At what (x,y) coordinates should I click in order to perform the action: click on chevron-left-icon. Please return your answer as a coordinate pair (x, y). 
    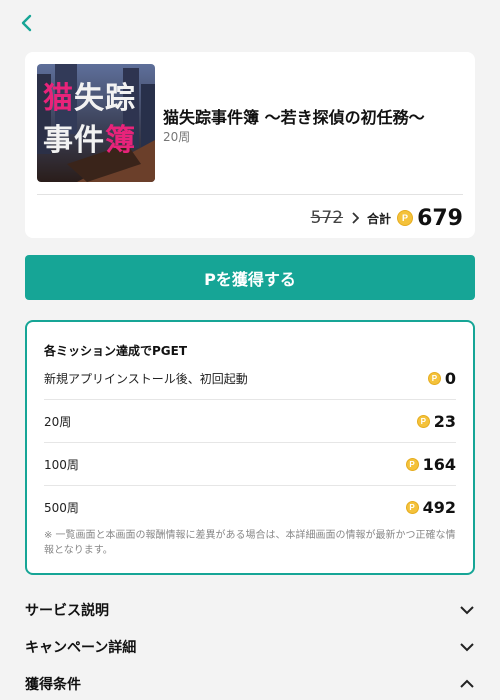
    Looking at the image, I should click on (26, 23).